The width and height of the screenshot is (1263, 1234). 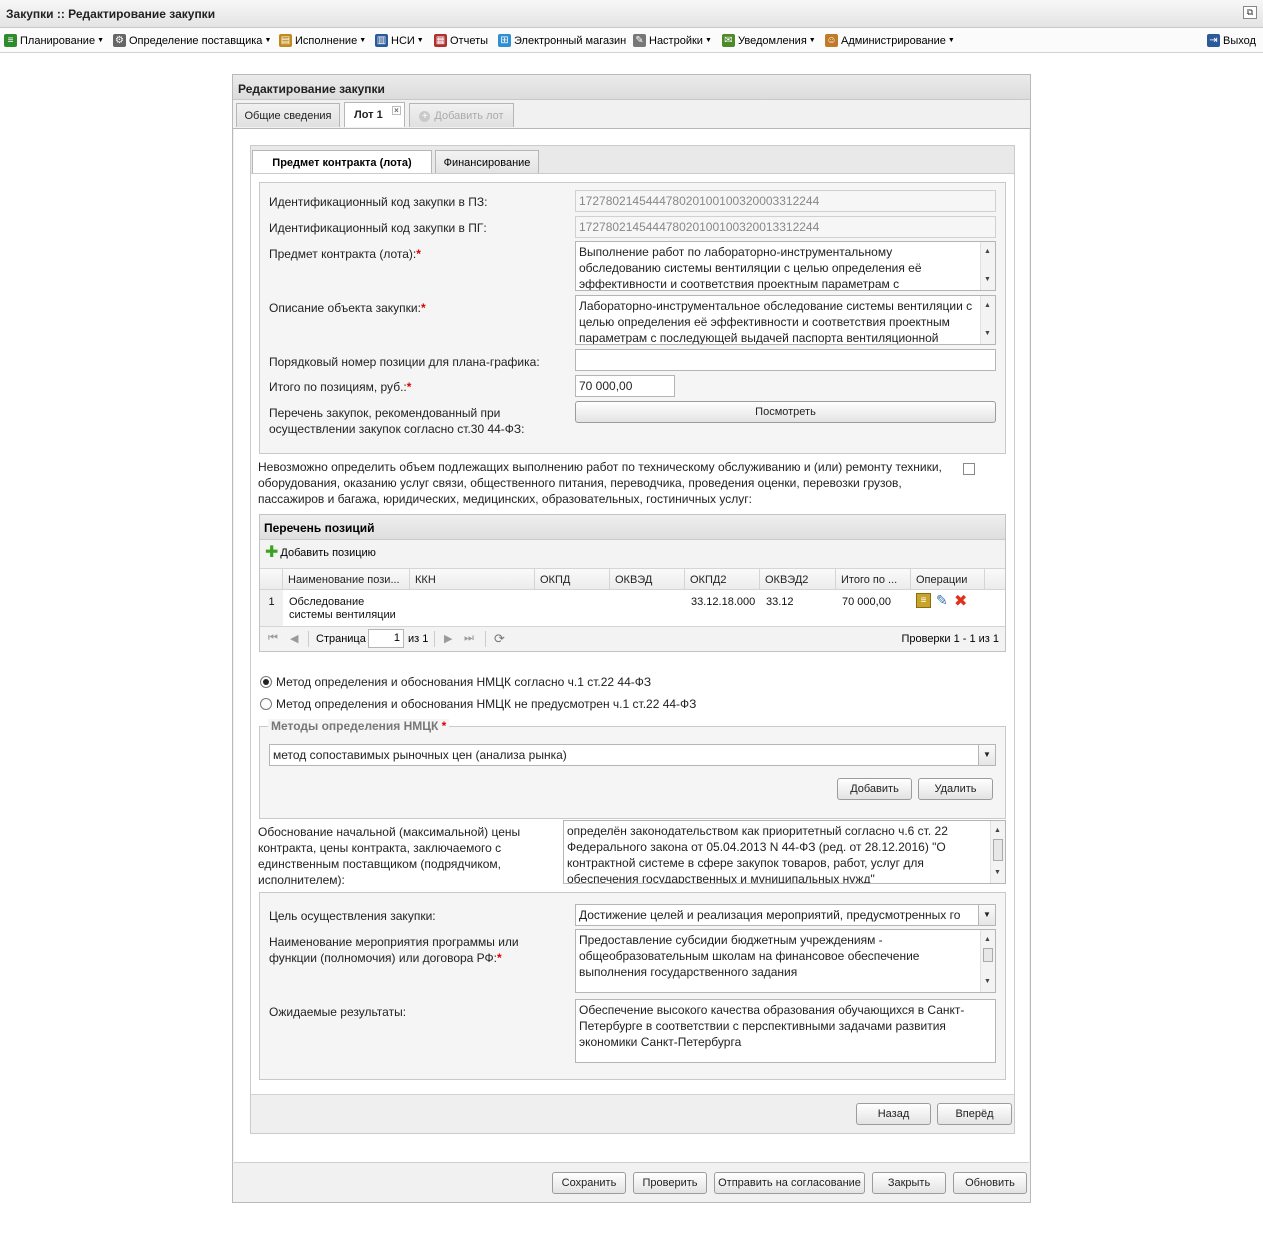 I want to click on tab-lot-1: Лот 1 ×, so click(x=374, y=114).